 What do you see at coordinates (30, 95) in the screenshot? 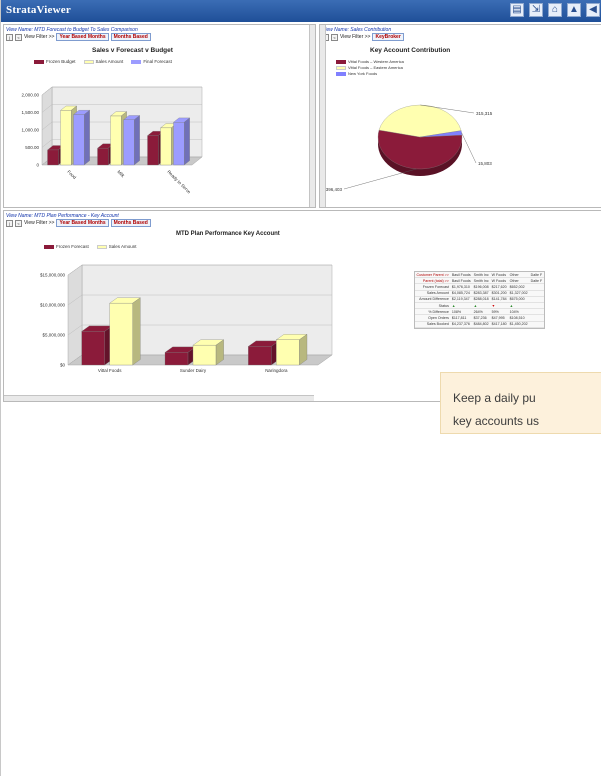
I see `y-tick-label: 2,000.00` at bounding box center [30, 95].